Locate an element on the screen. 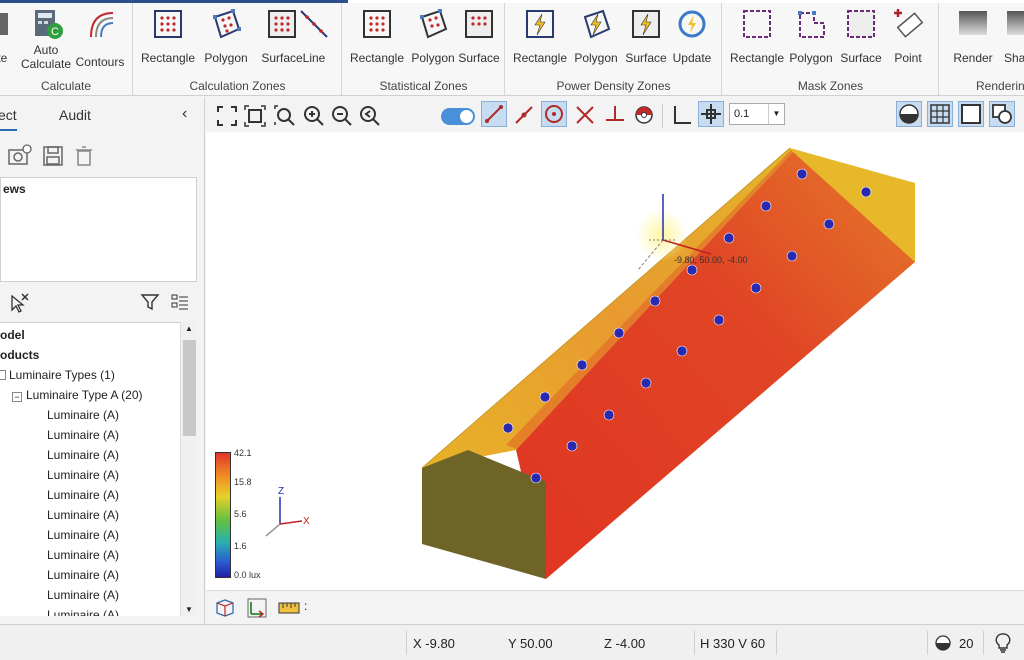  views-list: ews is located at coordinates (98, 229).